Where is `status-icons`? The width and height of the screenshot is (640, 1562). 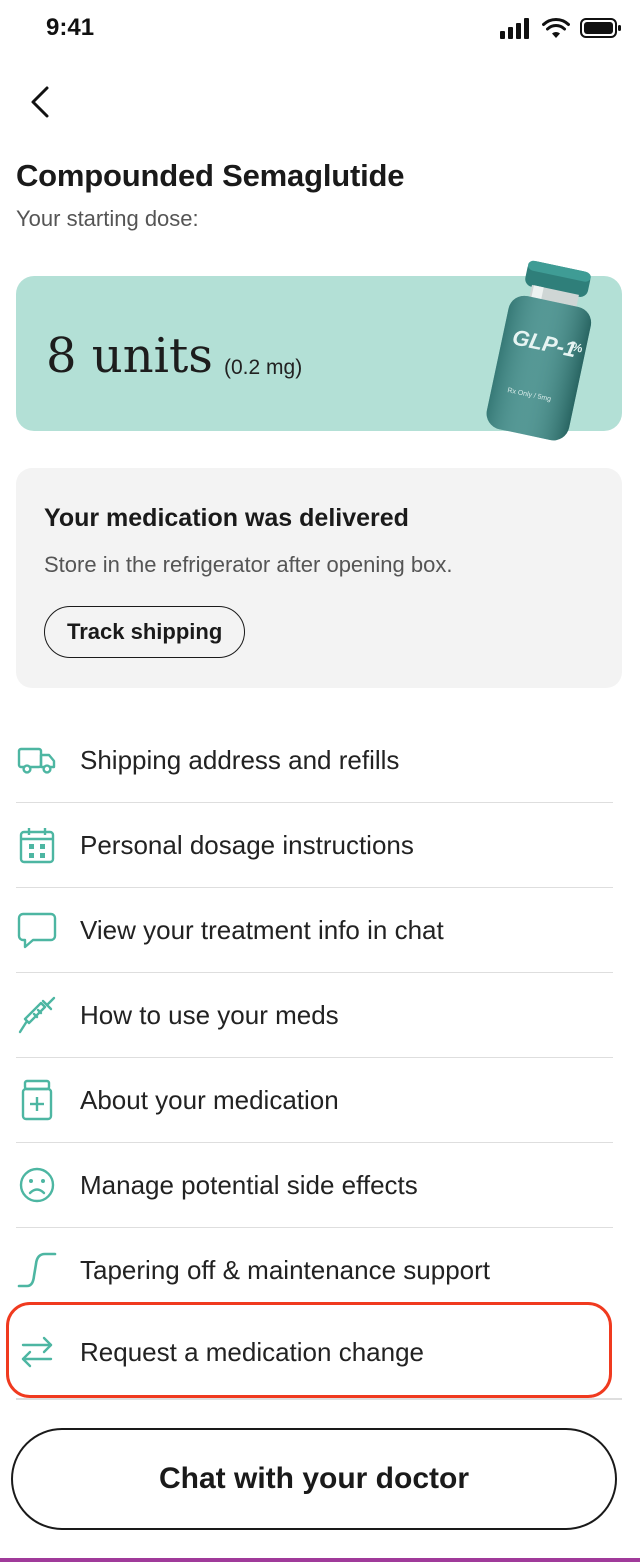
status-icons is located at coordinates (561, 30).